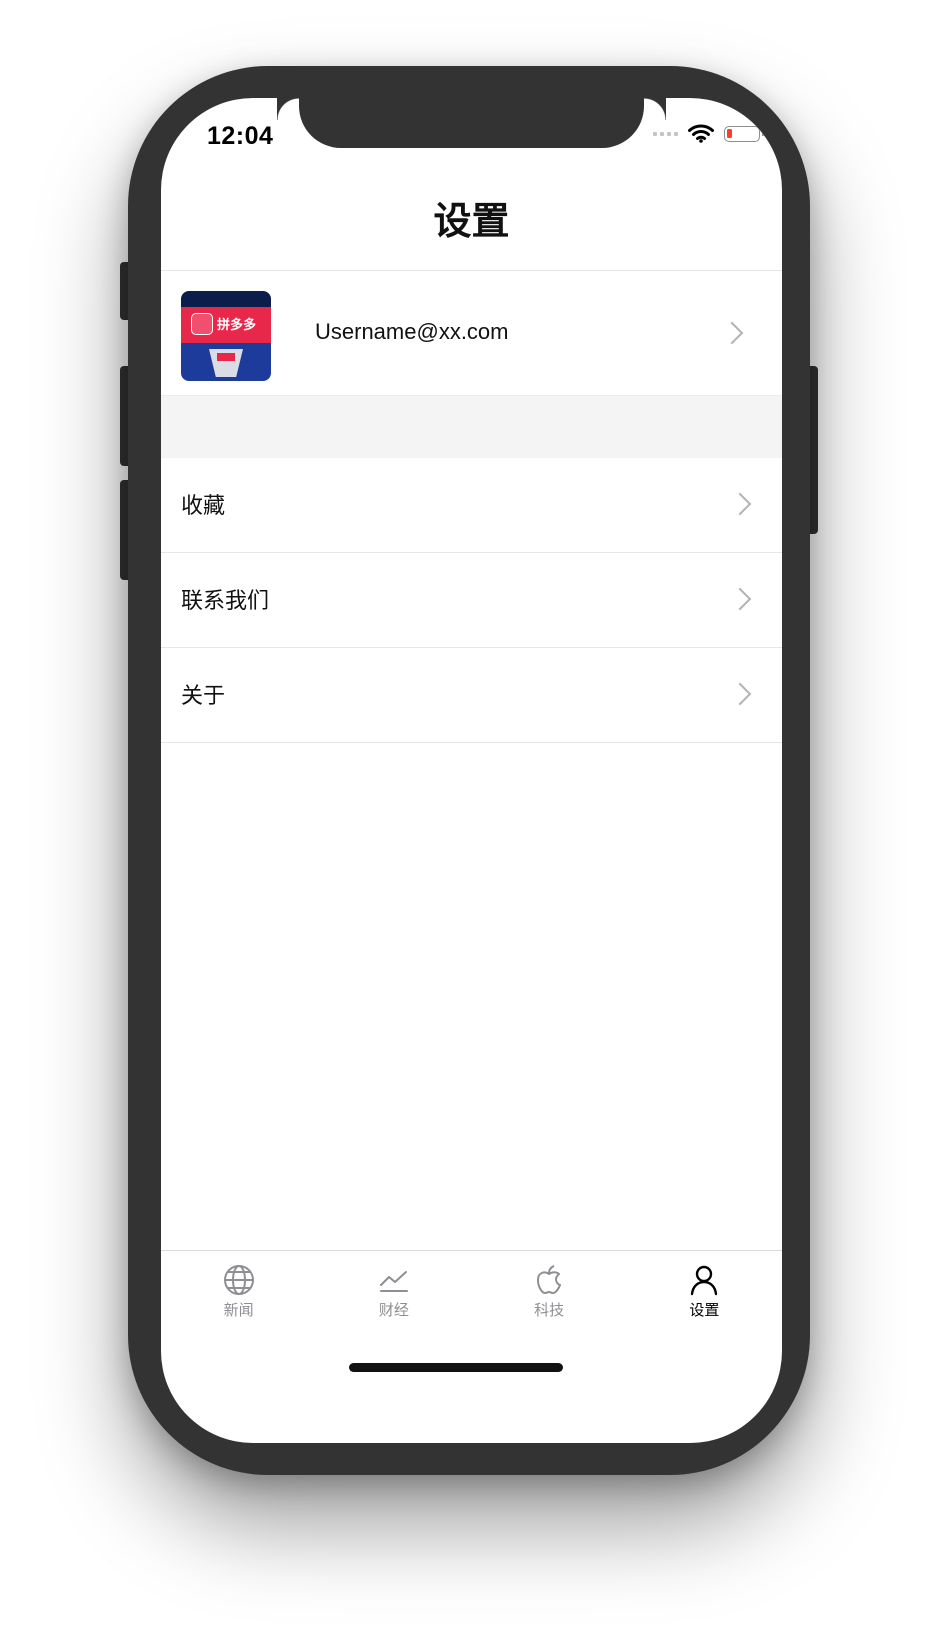 The width and height of the screenshot is (942, 1636). I want to click on section-gap, so click(471, 427).